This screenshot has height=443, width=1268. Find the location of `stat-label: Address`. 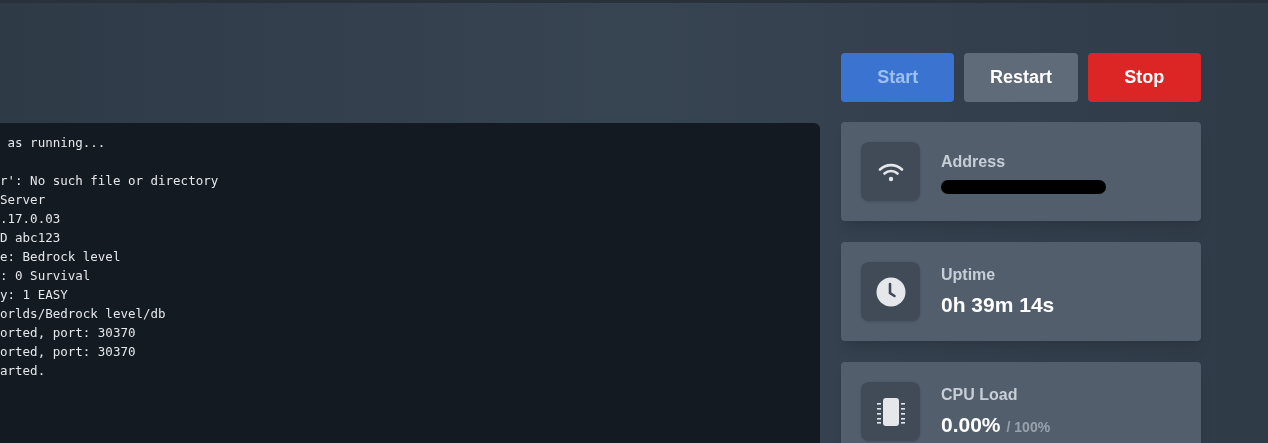

stat-label: Address is located at coordinates (974, 161).